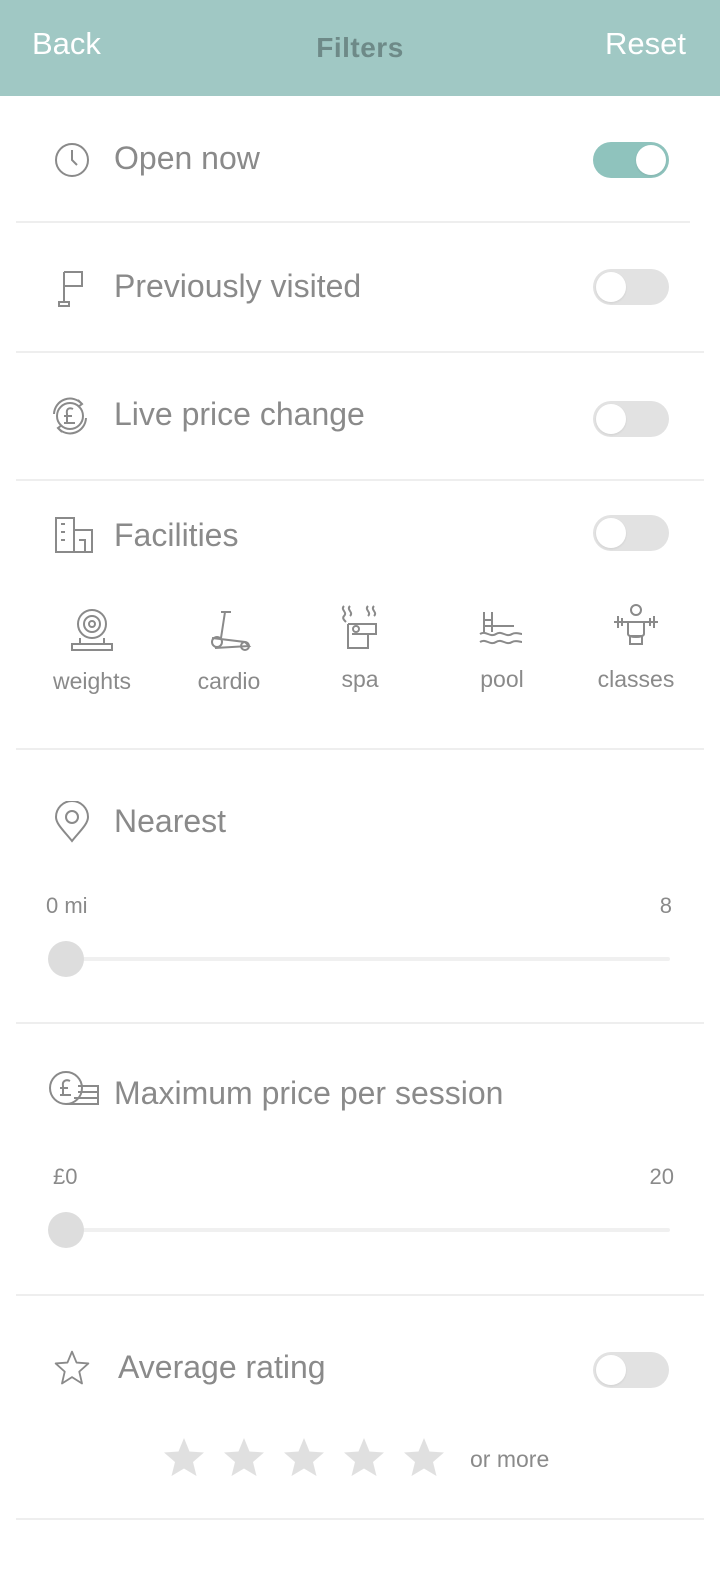 The width and height of the screenshot is (720, 1570). What do you see at coordinates (238, 286) in the screenshot?
I see `previously-visited-label: Previously visited` at bounding box center [238, 286].